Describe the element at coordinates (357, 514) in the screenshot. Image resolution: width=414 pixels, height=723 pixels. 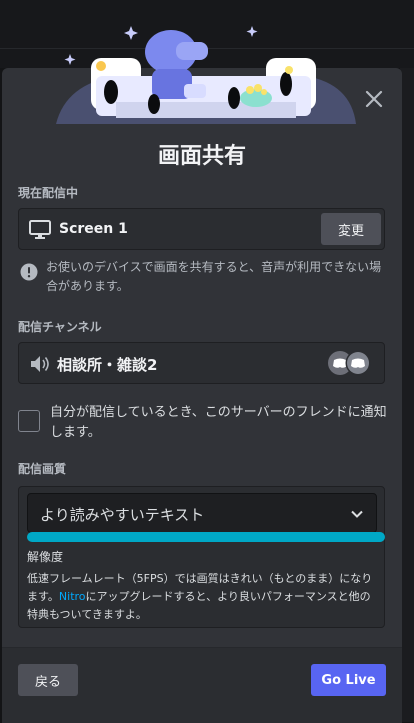
I see `chevron-down-icon` at that location.